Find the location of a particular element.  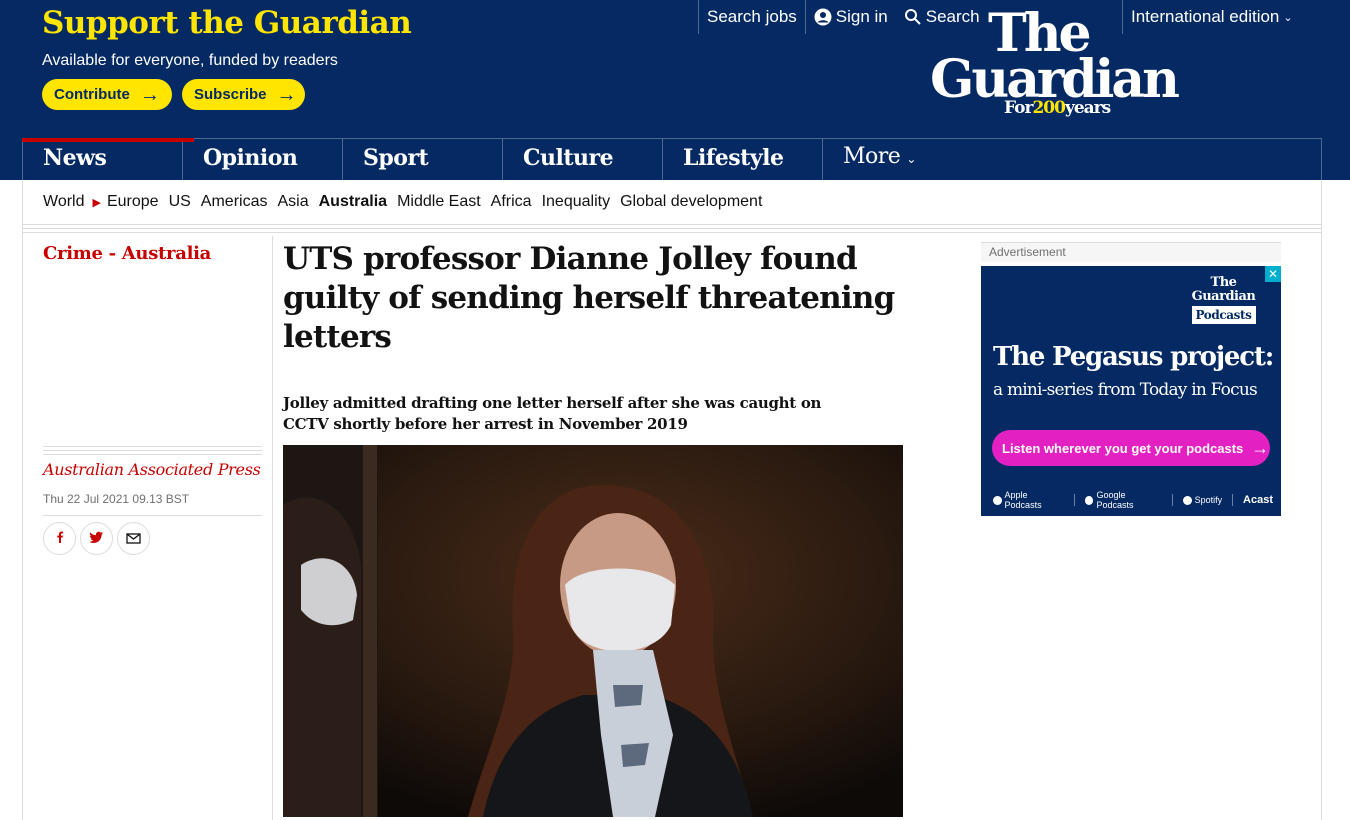

spotify-label: Spotify is located at coordinates (1208, 500).